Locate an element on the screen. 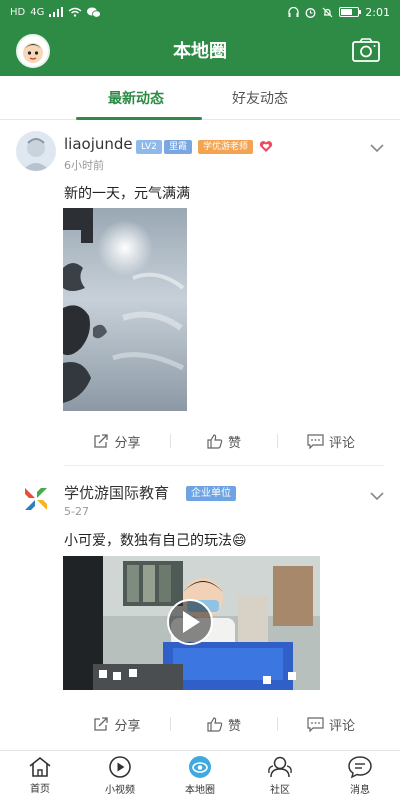  profile-photo-icon is located at coordinates (36, 151).